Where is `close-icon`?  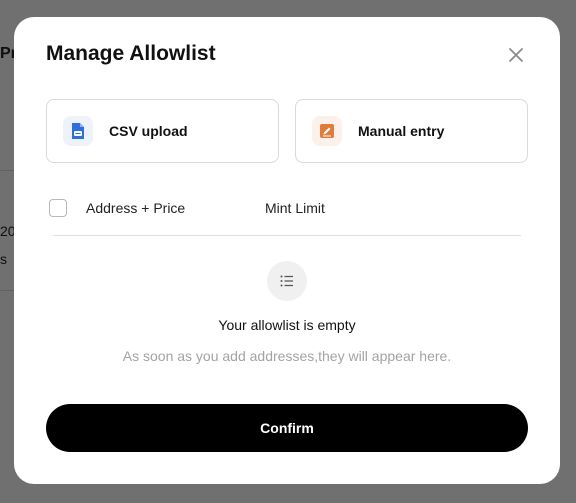
close-icon is located at coordinates (516, 55).